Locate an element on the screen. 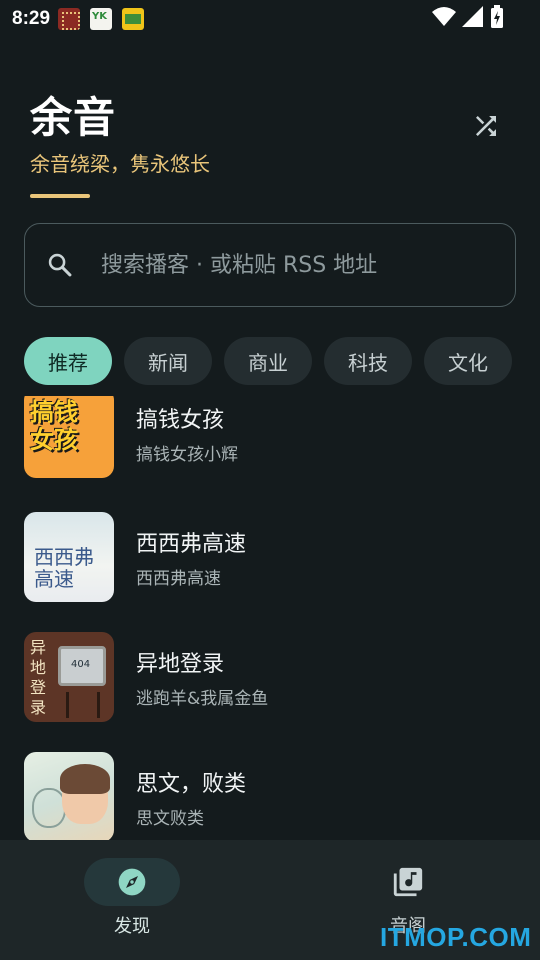  search-input is located at coordinates (291, 265).